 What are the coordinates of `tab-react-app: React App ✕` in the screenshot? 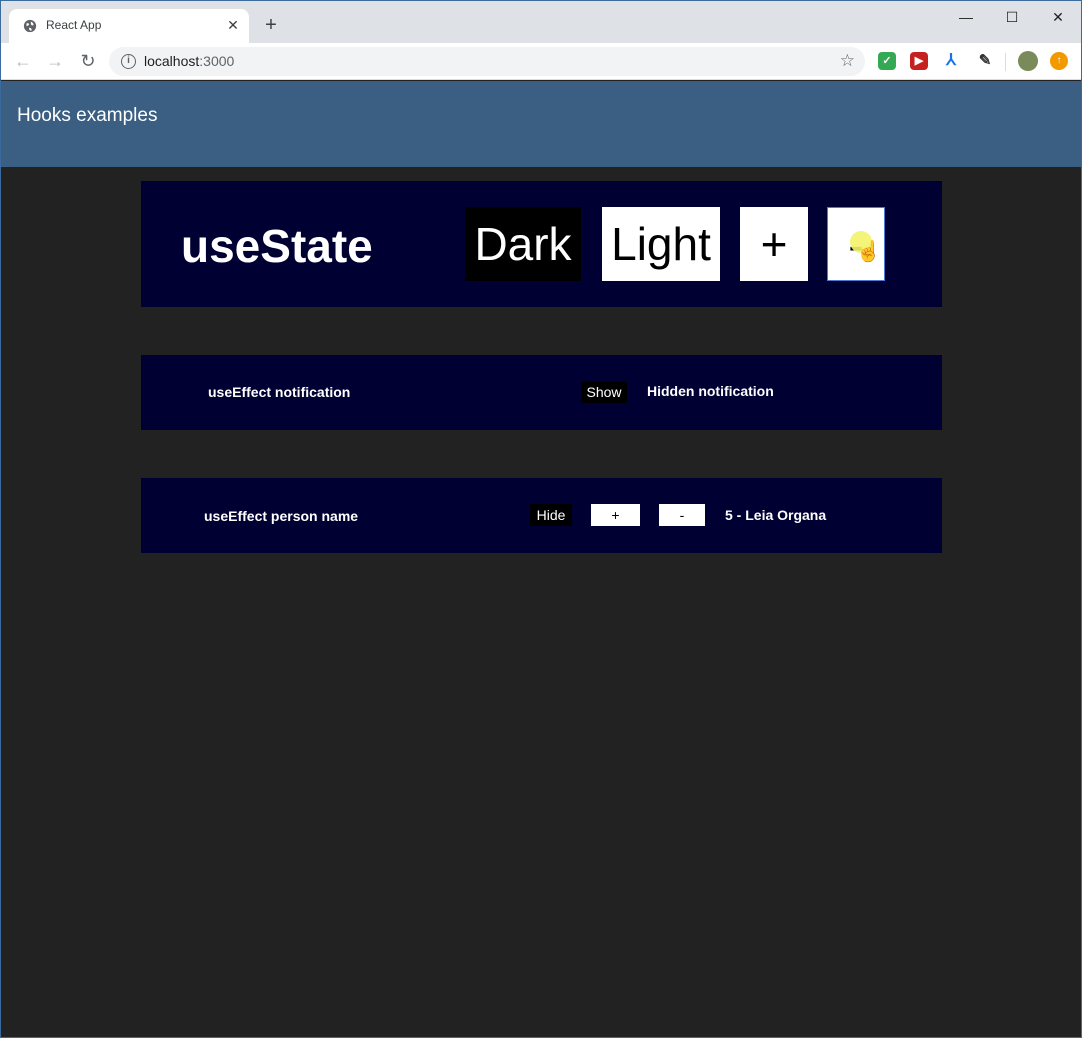 It's located at (129, 26).